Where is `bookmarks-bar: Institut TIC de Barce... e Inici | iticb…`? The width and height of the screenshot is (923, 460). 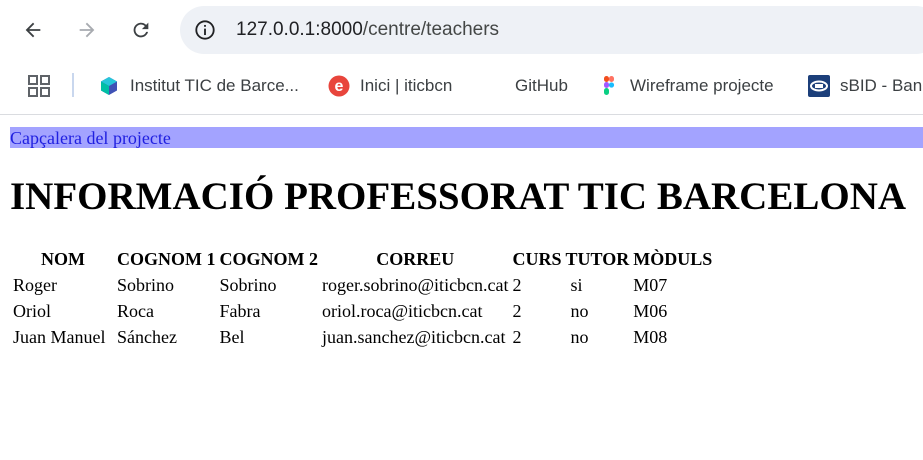 bookmarks-bar: Institut TIC de Barce... e Inici | iticb… is located at coordinates (461, 87).